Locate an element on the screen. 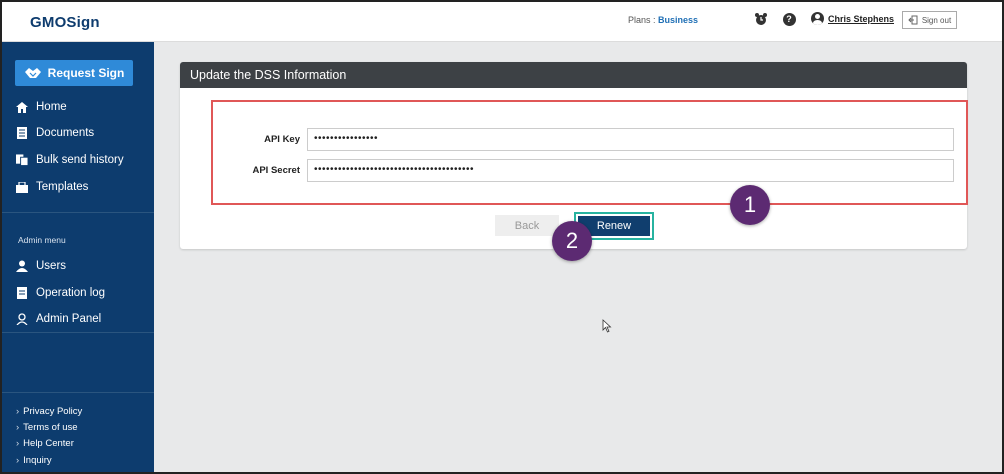 The width and height of the screenshot is (1004, 474). user-name-link: Chris Stephens is located at coordinates (861, 19).